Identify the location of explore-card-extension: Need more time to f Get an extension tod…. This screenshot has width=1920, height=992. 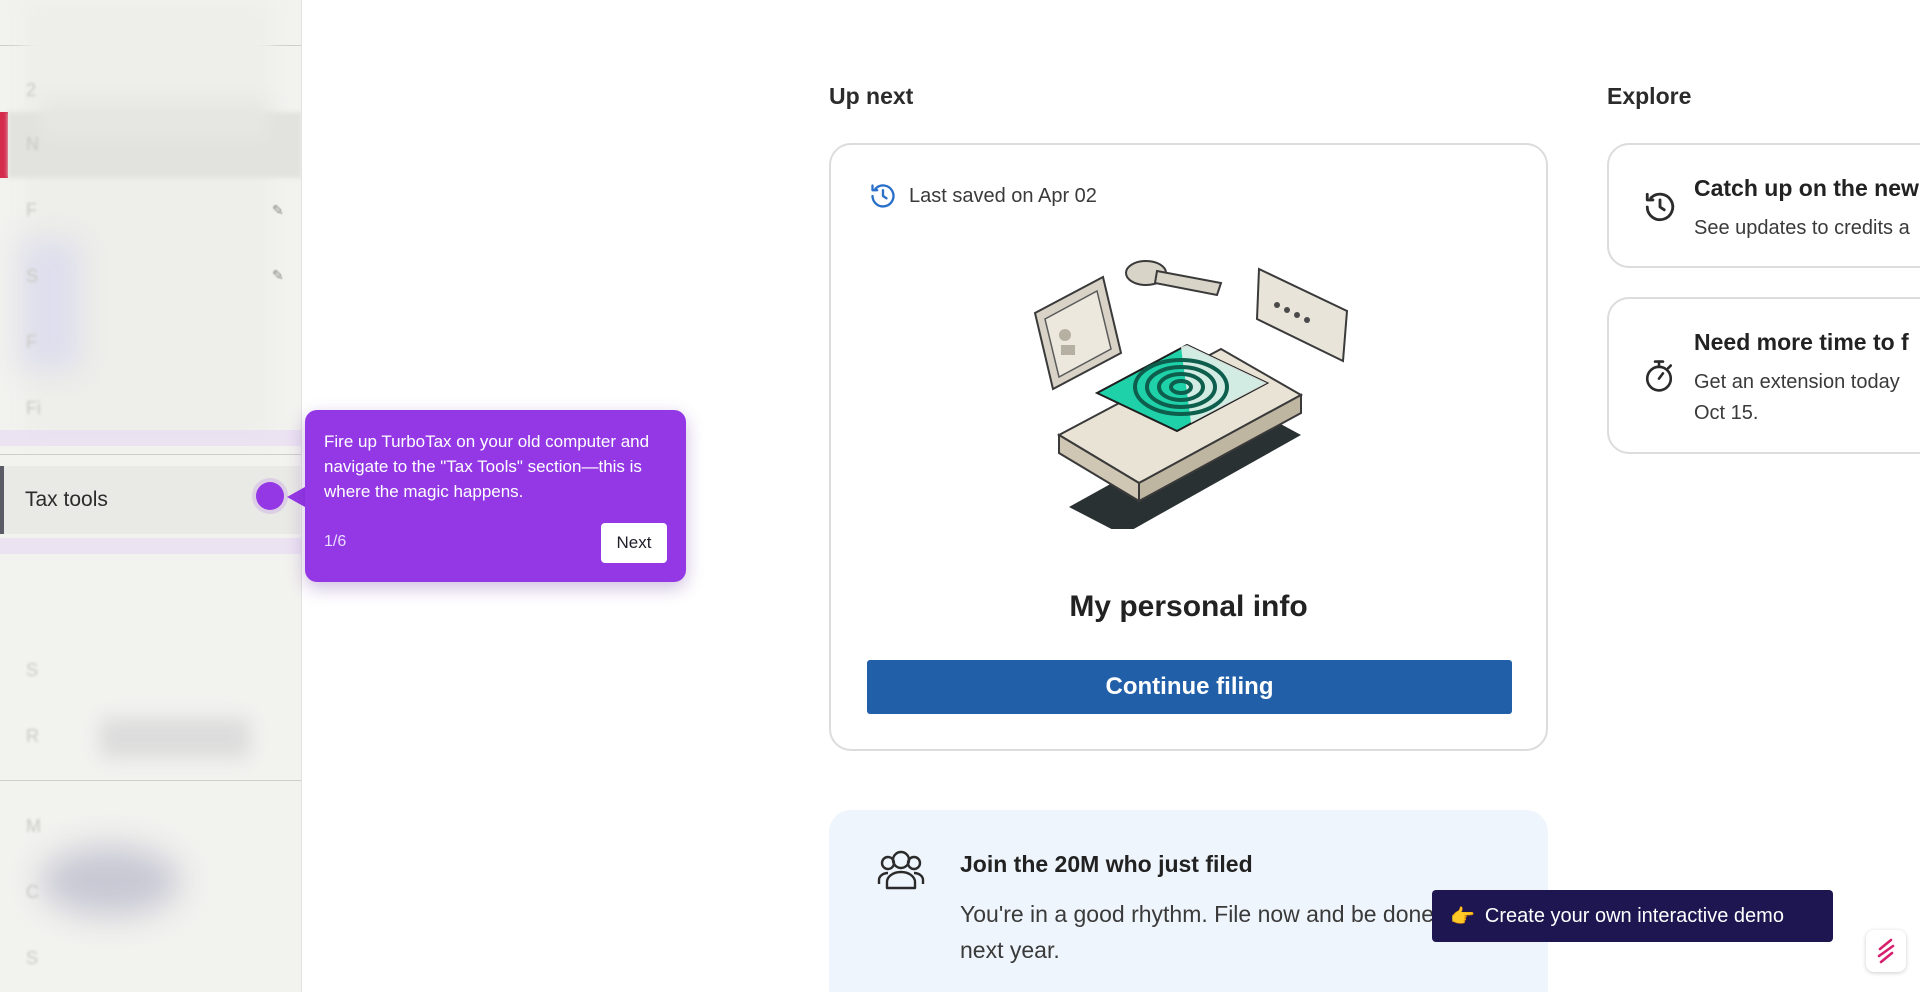
(1763, 375).